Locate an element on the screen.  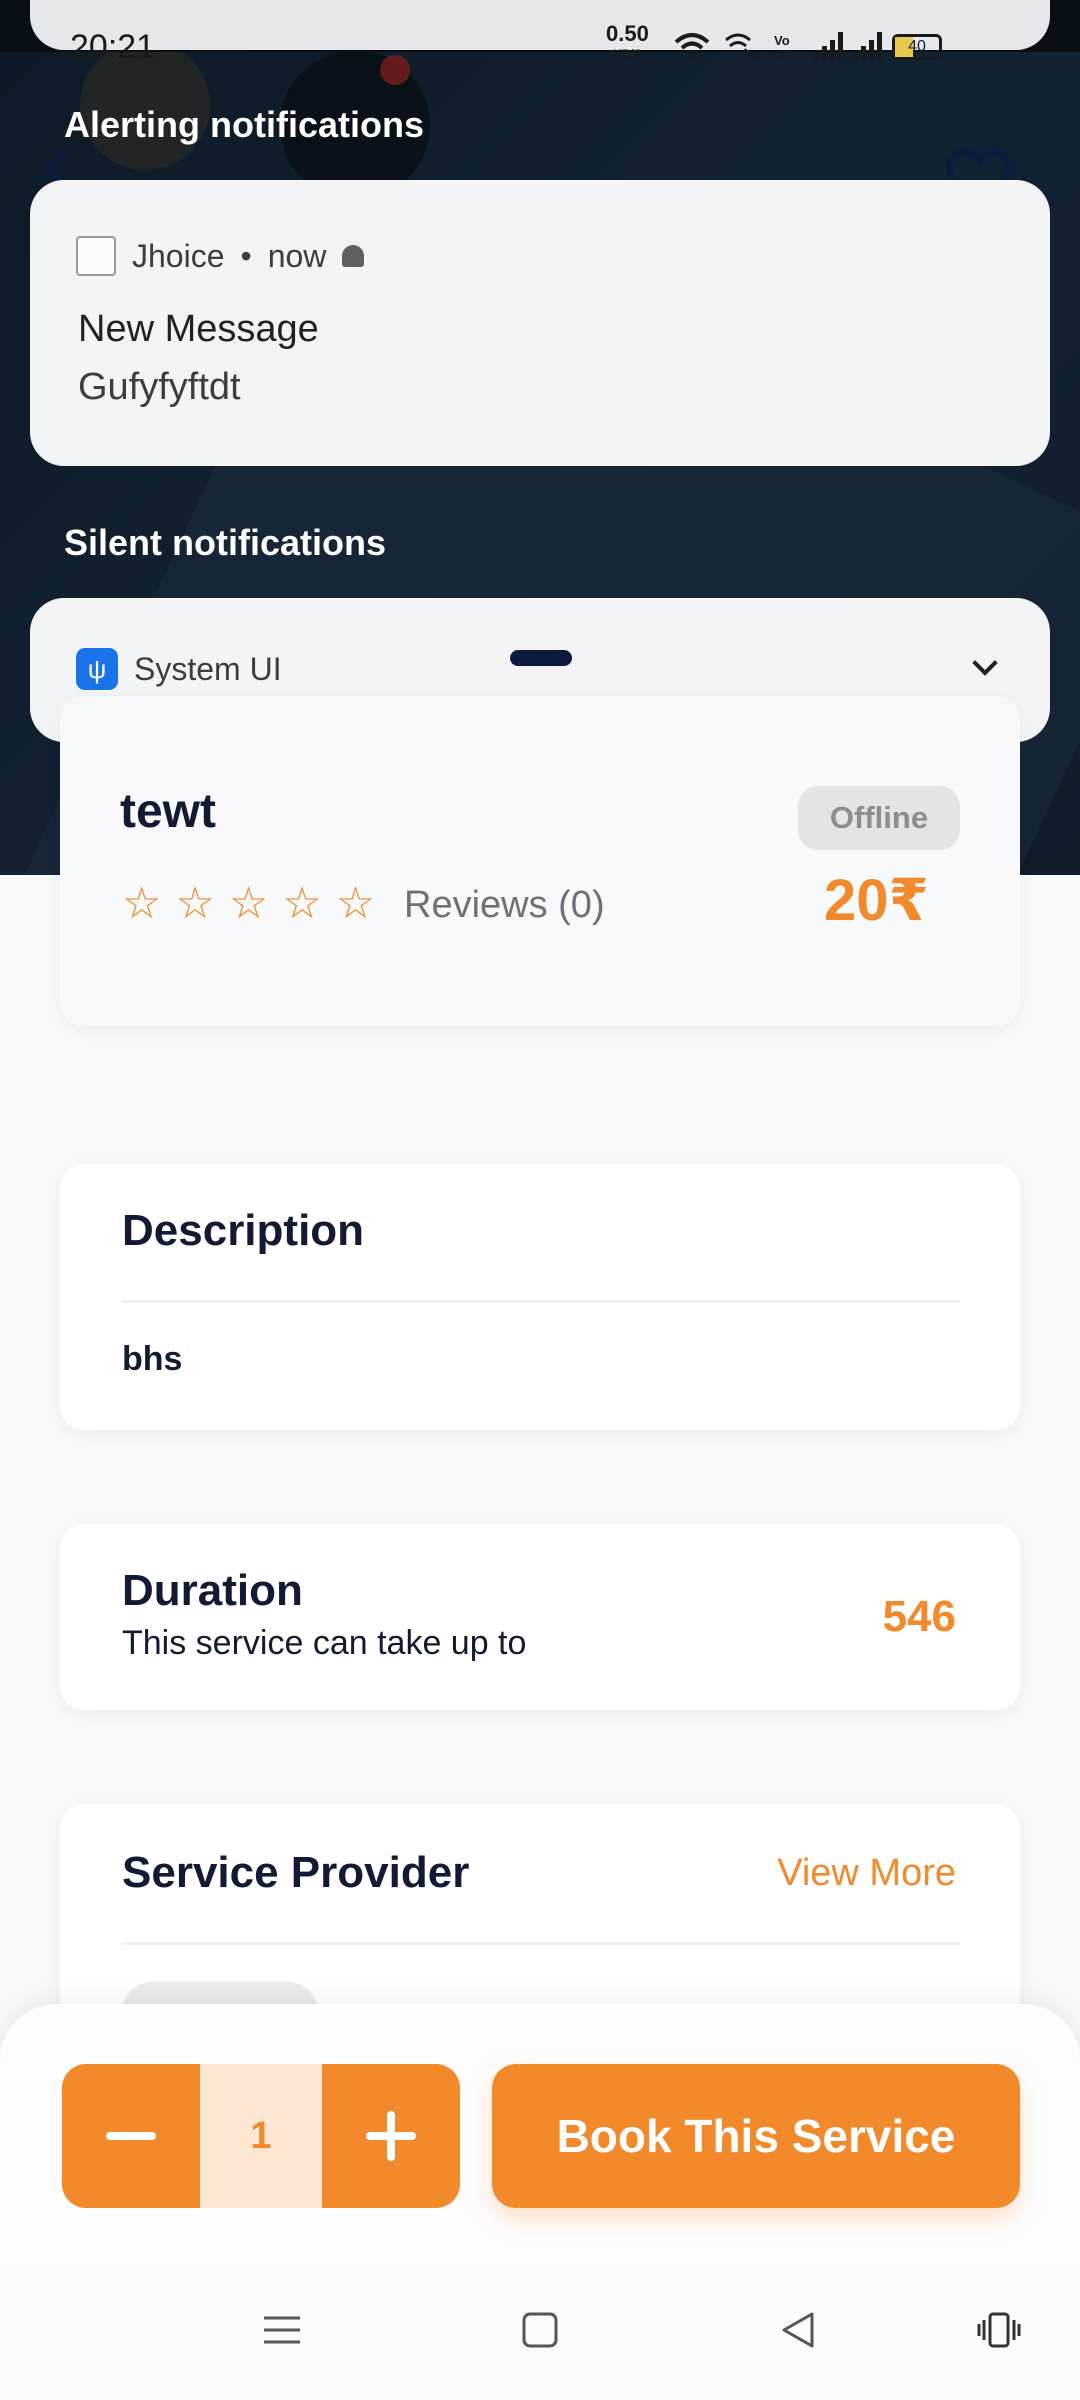
signal-strength-2-icon is located at coordinates (867, 46).